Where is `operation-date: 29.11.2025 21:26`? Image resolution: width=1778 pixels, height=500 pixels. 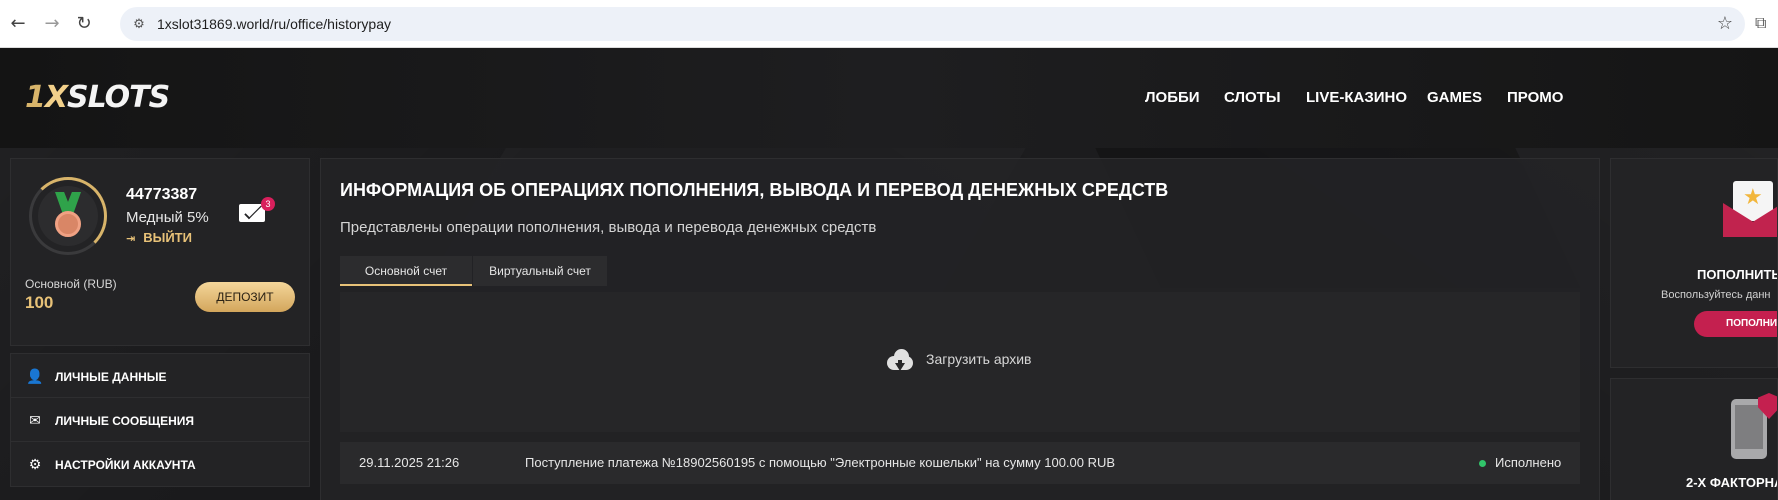 operation-date: 29.11.2025 21:26 is located at coordinates (409, 462).